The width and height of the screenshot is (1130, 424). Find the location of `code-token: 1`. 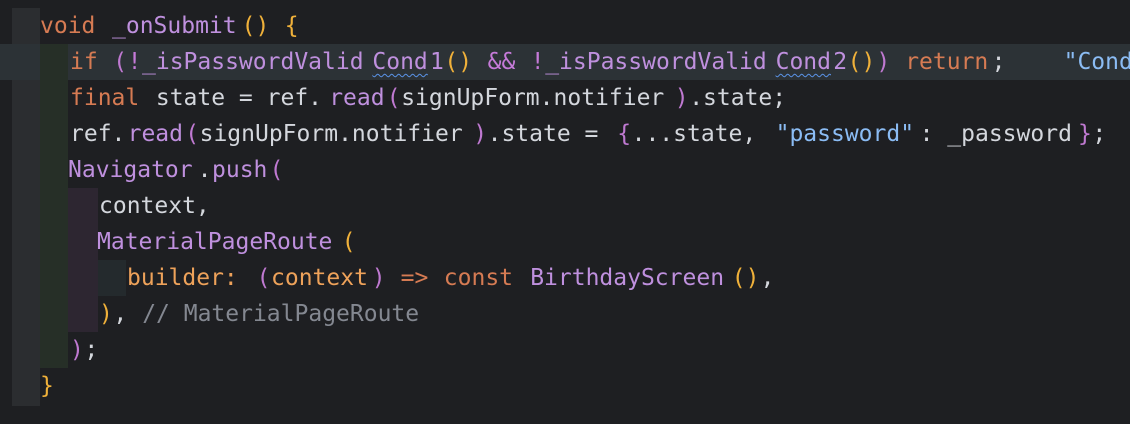

code-token: 1 is located at coordinates (437, 62).